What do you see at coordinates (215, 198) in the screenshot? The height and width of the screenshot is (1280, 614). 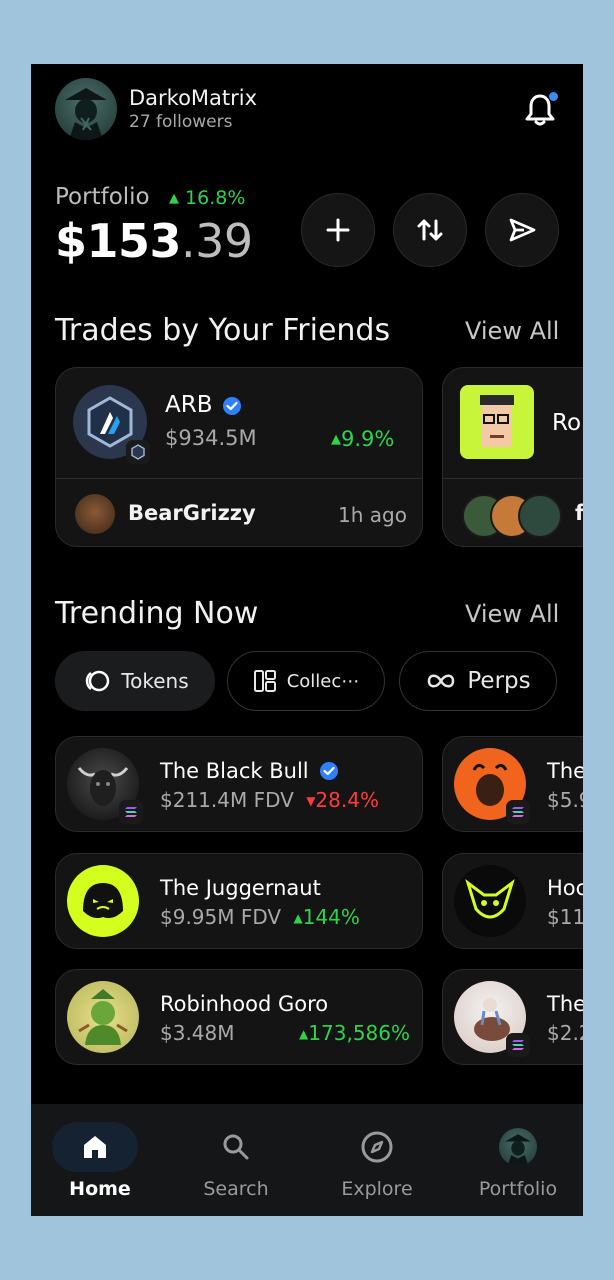 I see `portfolio-change-value: 16.8%` at bounding box center [215, 198].